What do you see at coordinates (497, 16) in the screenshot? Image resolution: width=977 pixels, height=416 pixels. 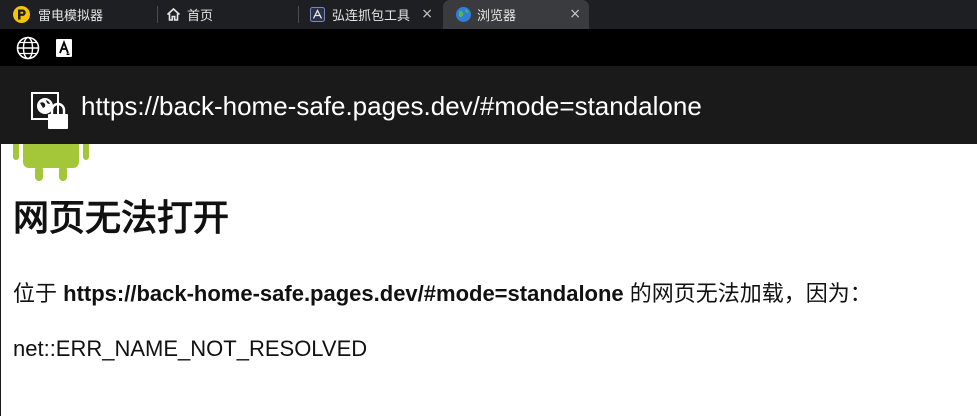 I see `tab-label: 浏览器` at bounding box center [497, 16].